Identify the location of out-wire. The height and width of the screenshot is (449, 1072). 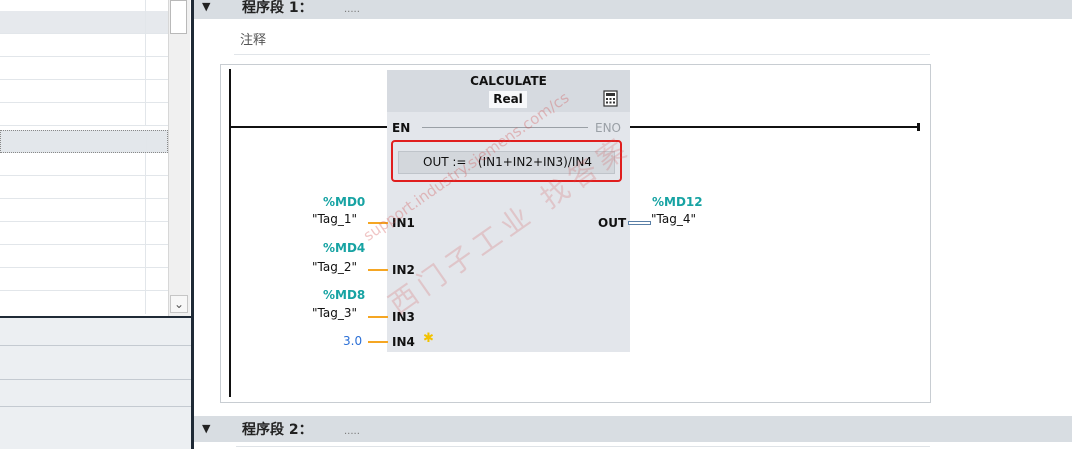
(639, 223).